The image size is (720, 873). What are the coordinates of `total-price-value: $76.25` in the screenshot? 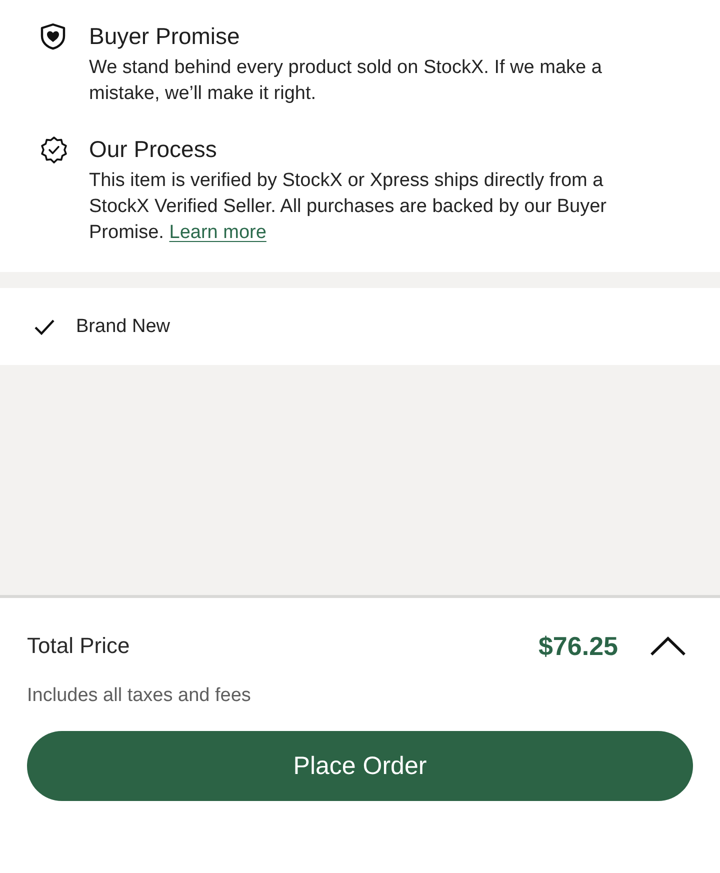 It's located at (578, 646).